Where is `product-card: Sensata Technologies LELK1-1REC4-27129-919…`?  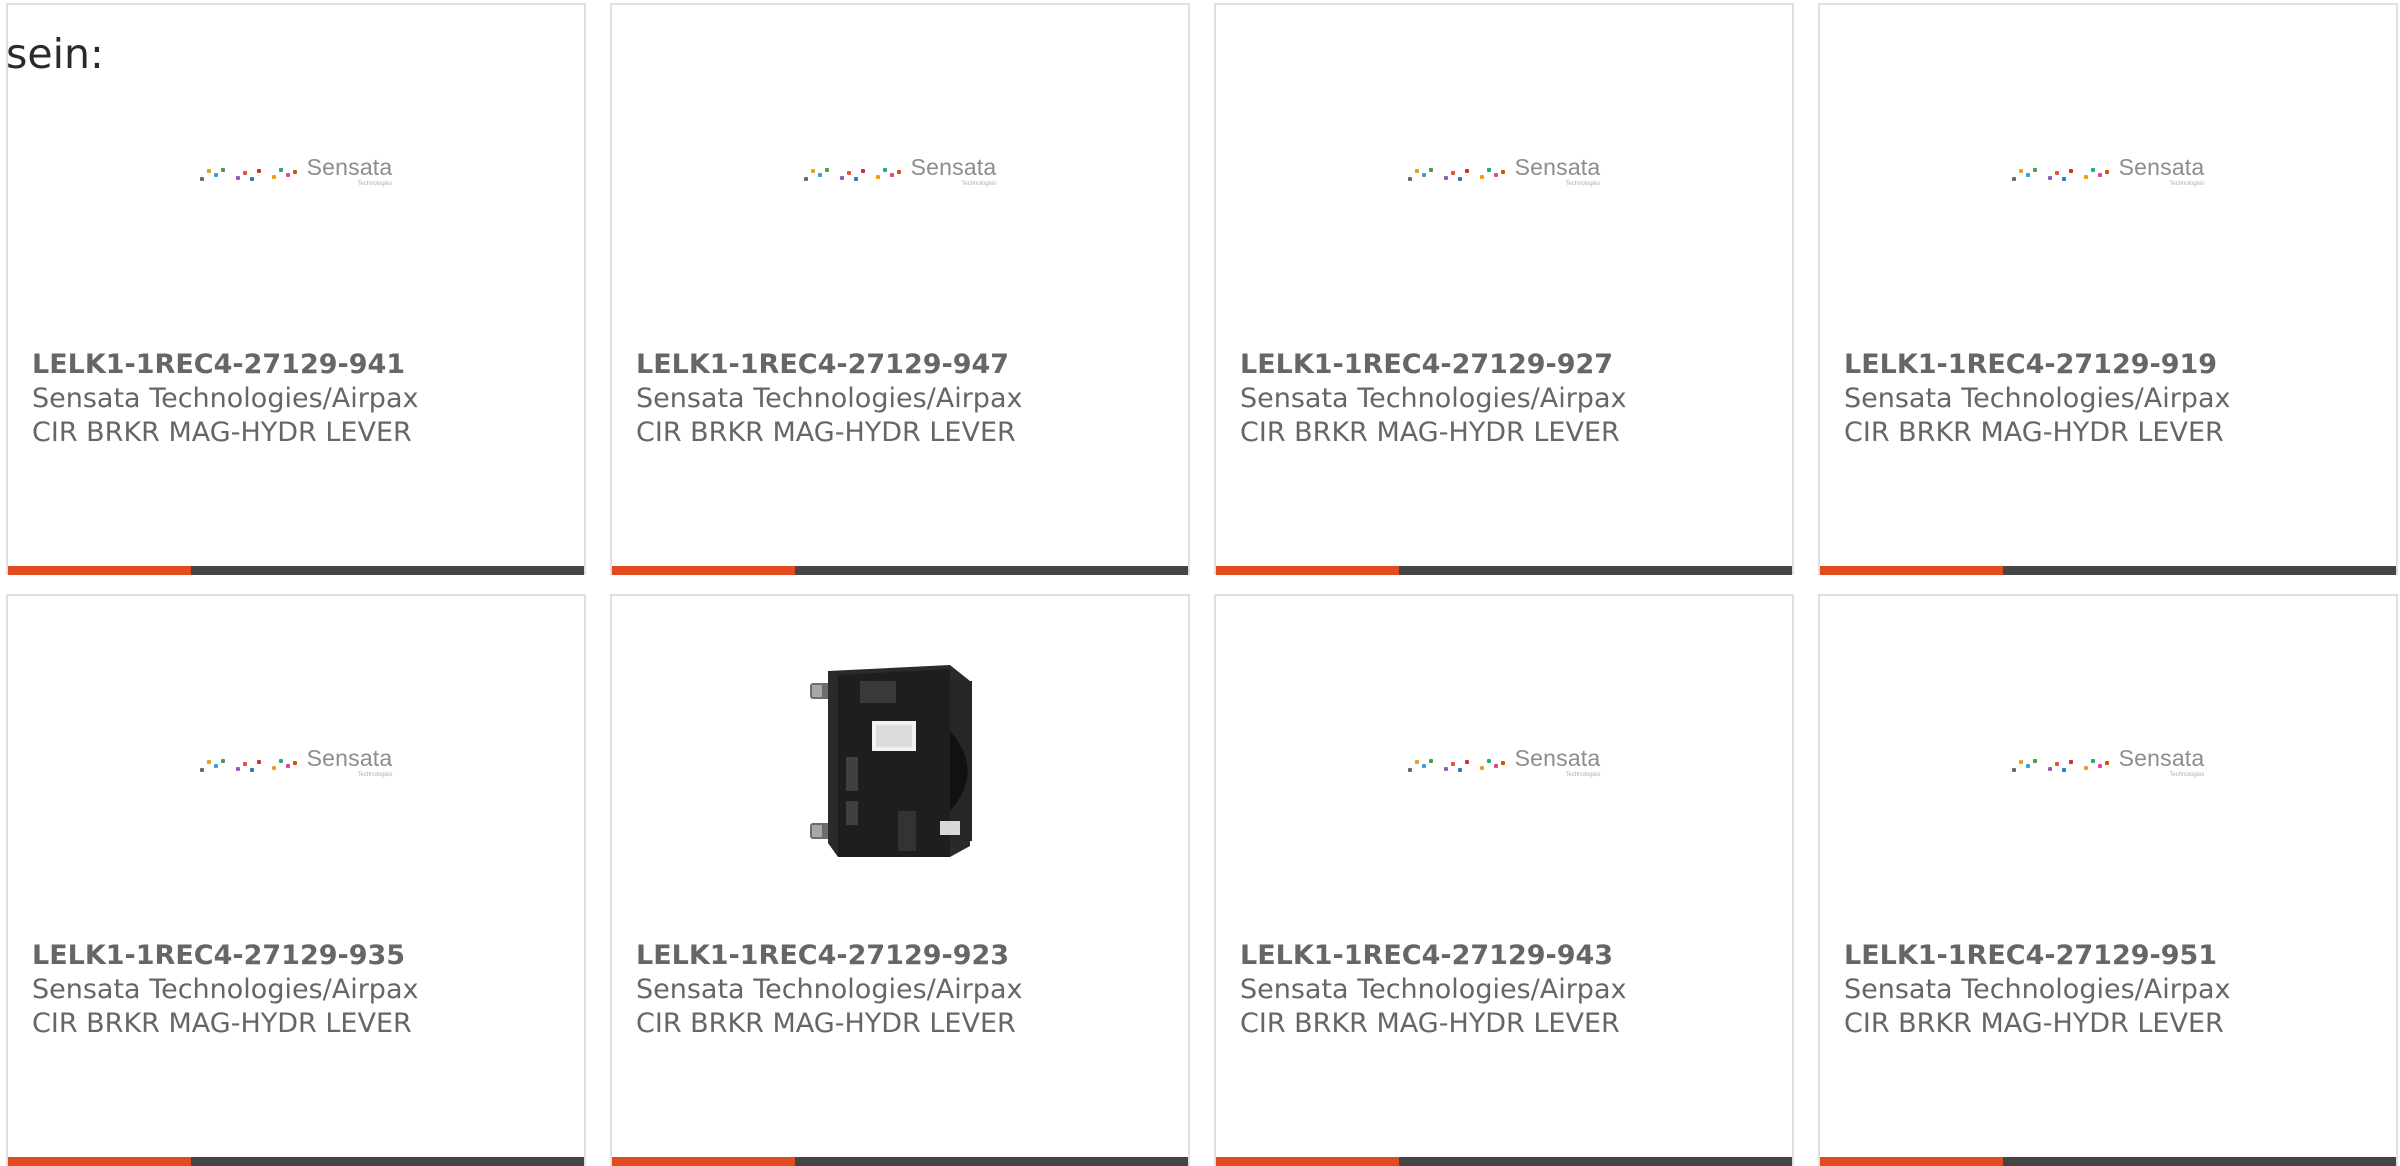 product-card: Sensata Technologies LELK1-1REC4-27129-919… is located at coordinates (2108, 289).